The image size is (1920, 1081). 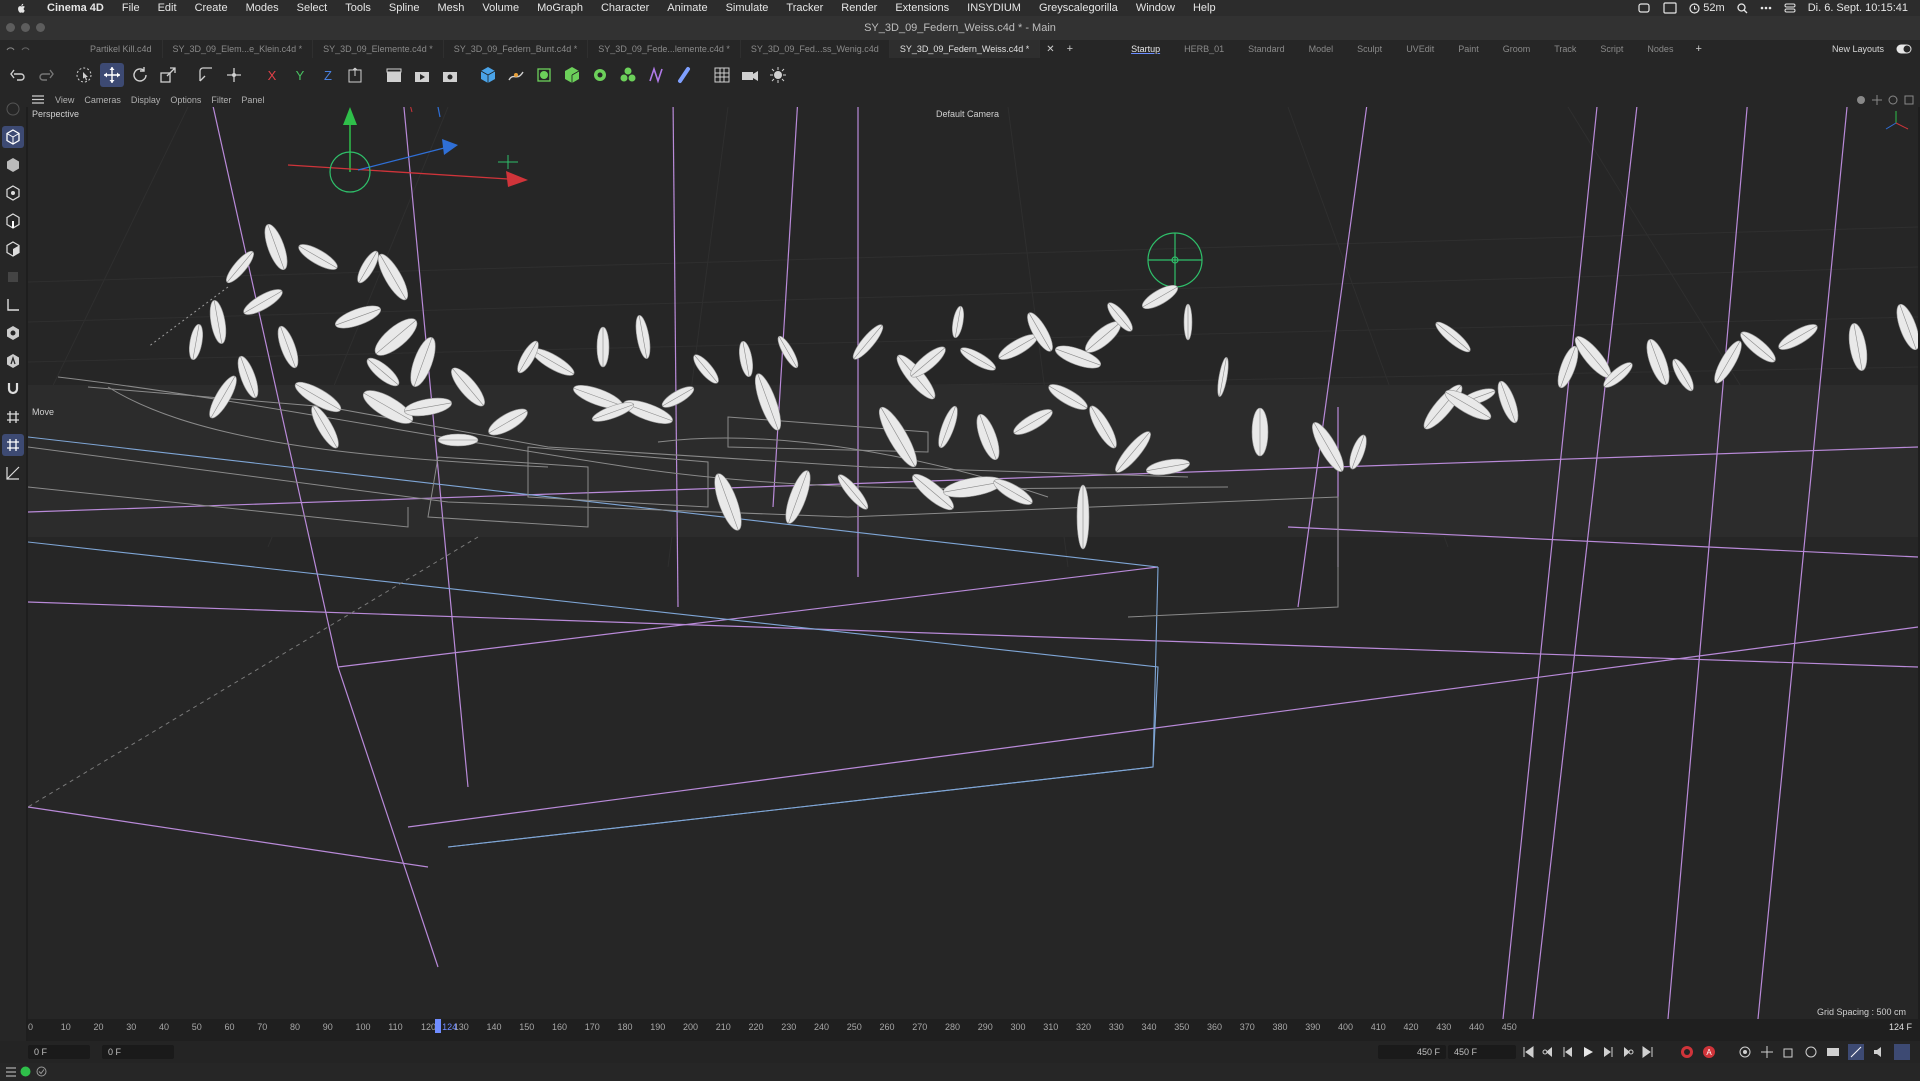 What do you see at coordinates (967, 114) in the screenshot?
I see `active-camera-label: Default Camera` at bounding box center [967, 114].